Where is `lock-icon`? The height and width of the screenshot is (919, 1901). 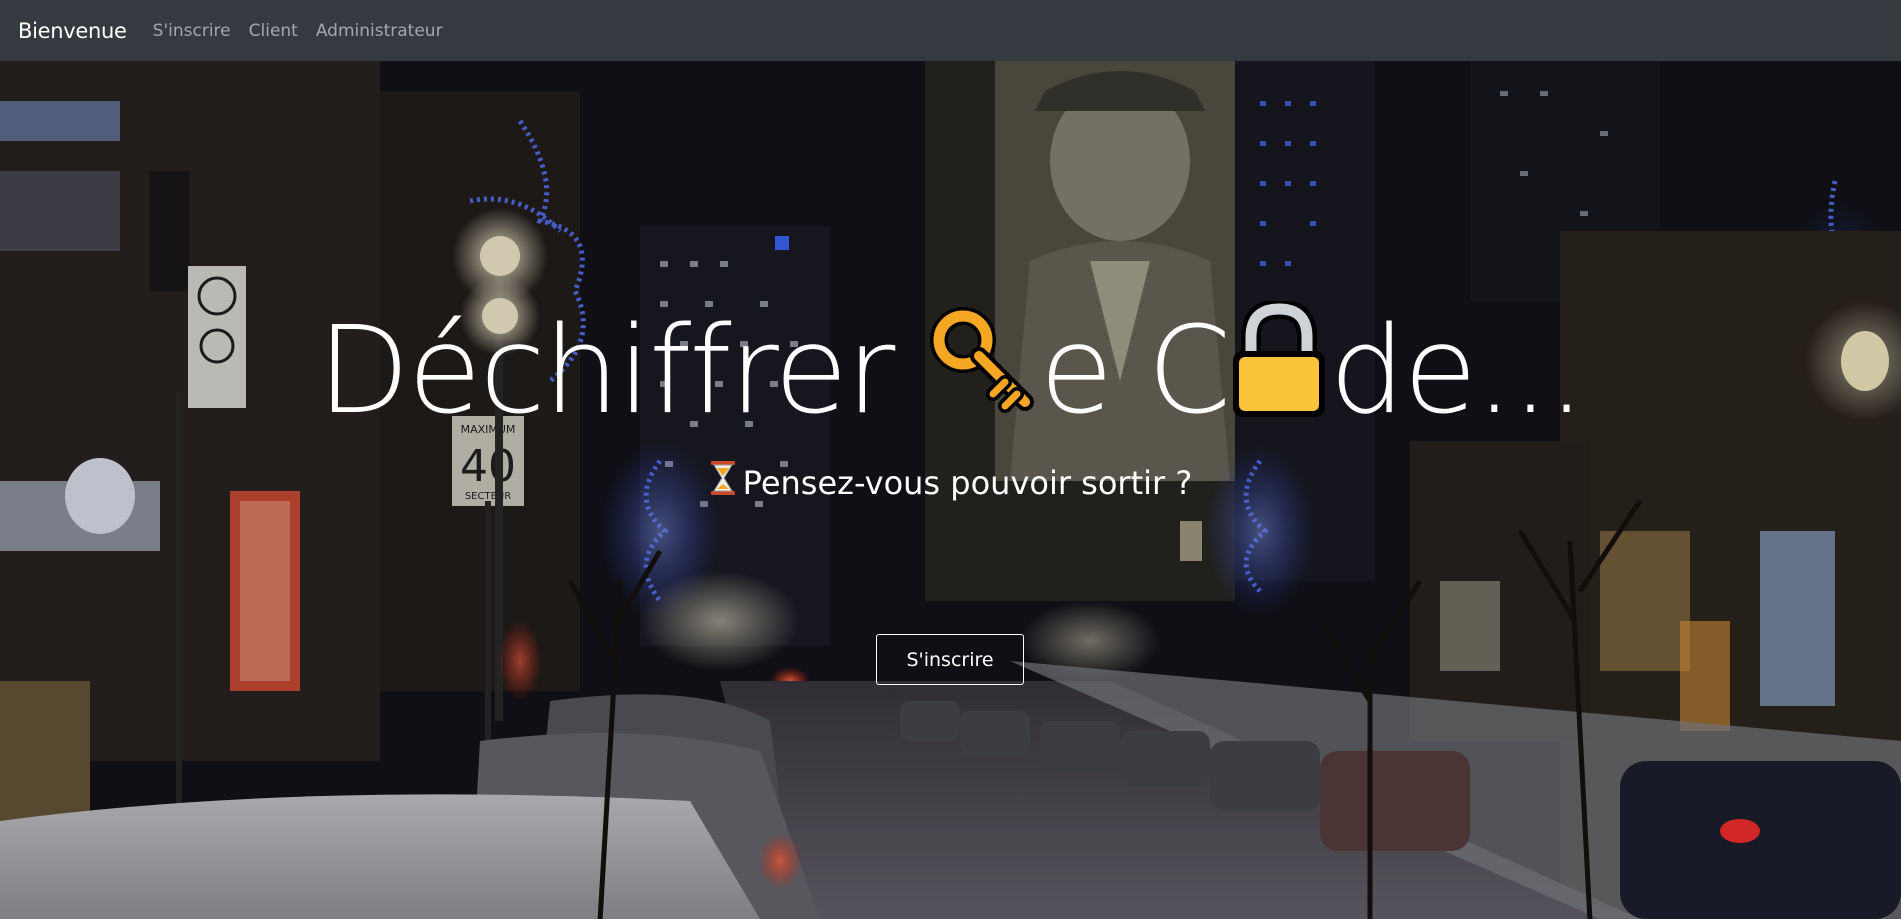 lock-icon is located at coordinates (1279, 369).